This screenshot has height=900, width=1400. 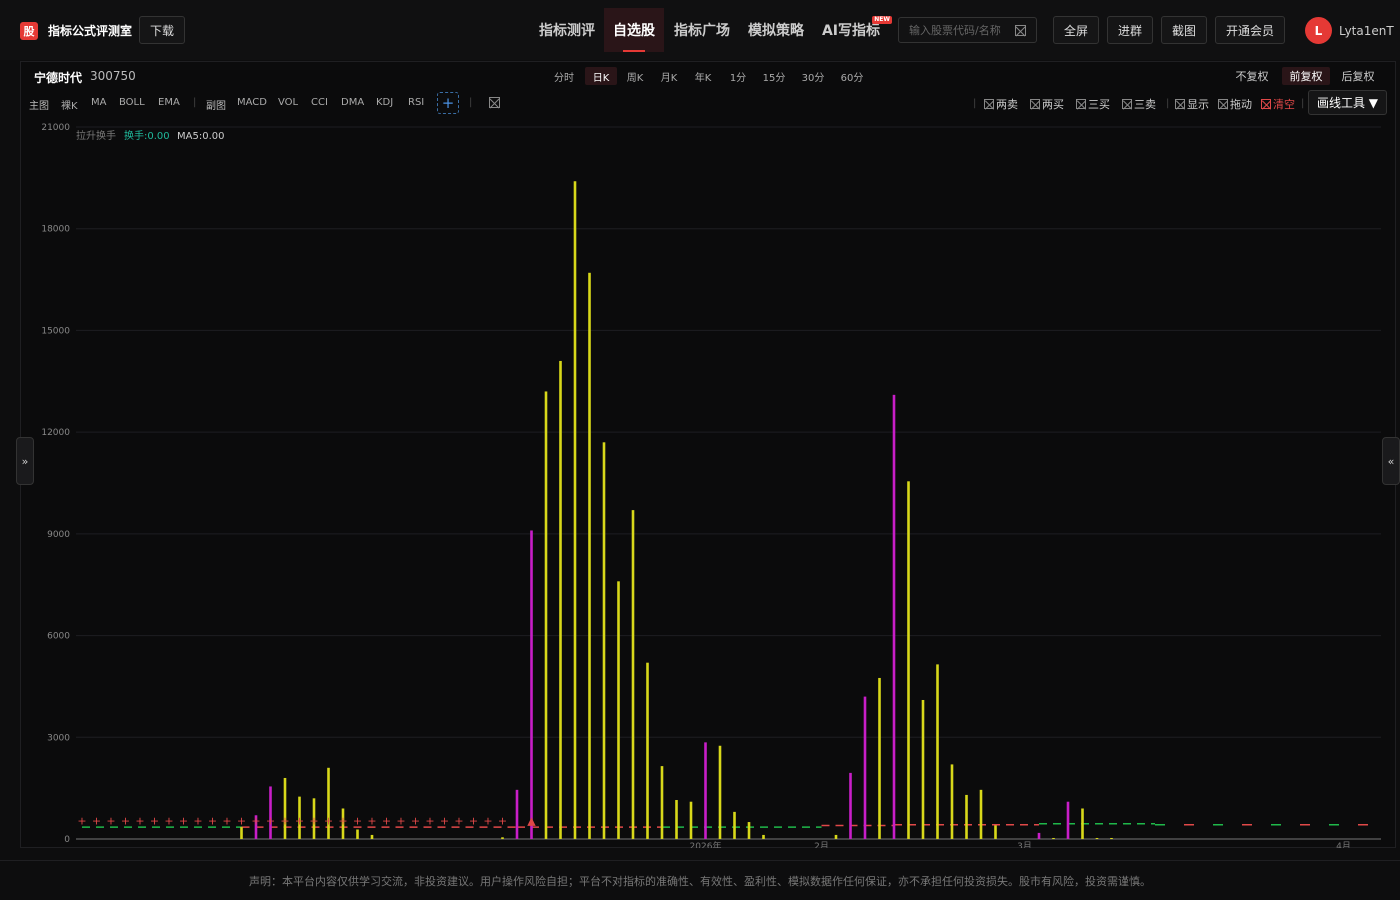 I want to click on option-drag: 拖动, so click(x=1235, y=104).